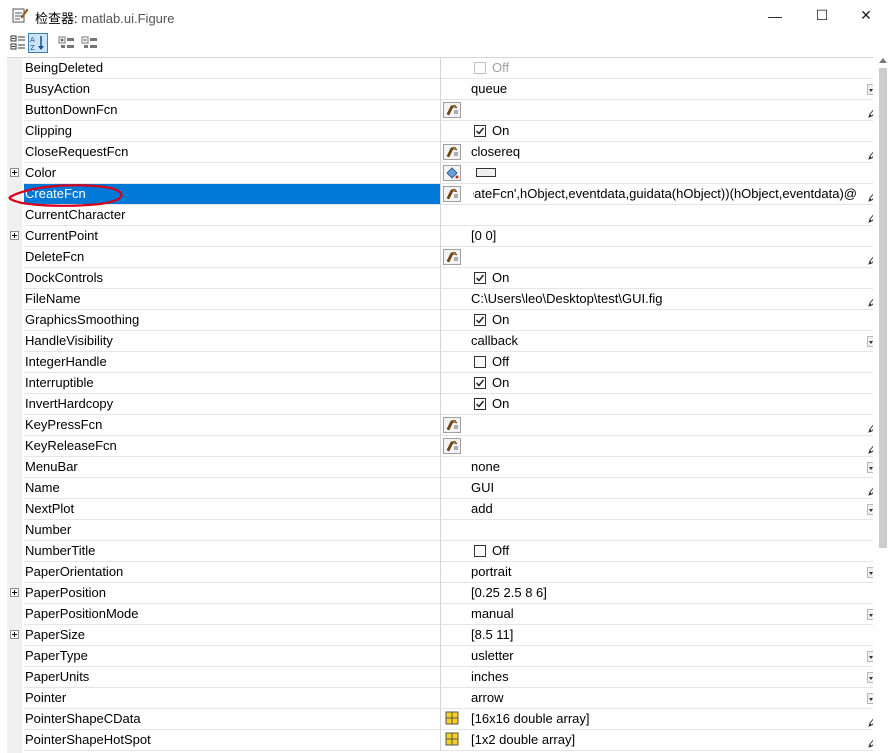 The image size is (889, 753). What do you see at coordinates (486, 172) in the screenshot?
I see `color-swatch` at bounding box center [486, 172].